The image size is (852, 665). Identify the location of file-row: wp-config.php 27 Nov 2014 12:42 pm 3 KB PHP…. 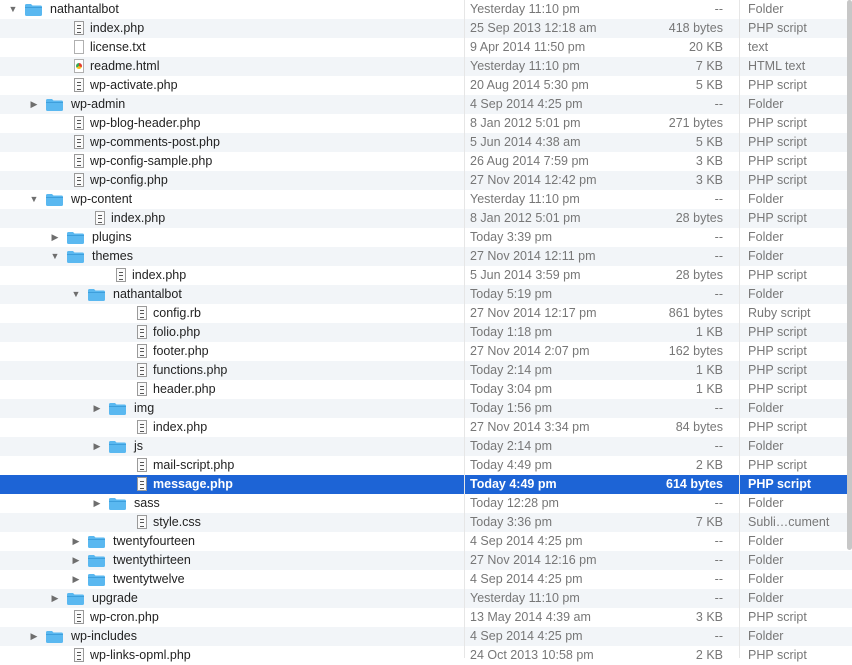
(426, 180).